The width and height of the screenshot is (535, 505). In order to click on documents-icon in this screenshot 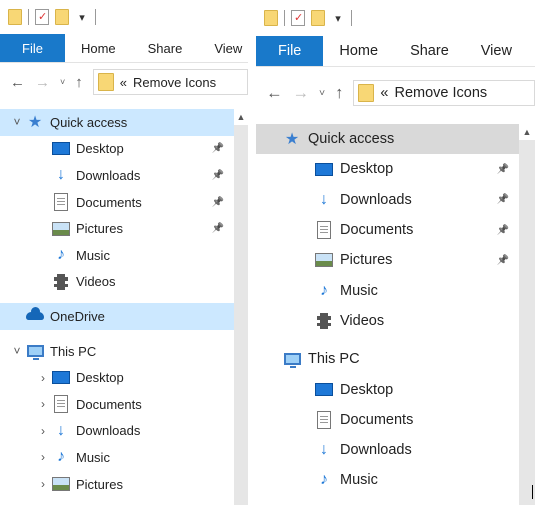, I will do `click(61, 202)`.